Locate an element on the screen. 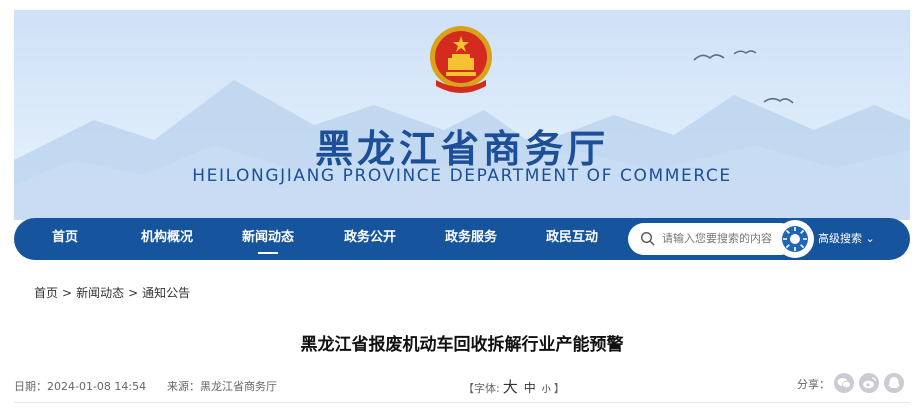  date-value: 2024-01-08 14:54 is located at coordinates (97, 386).